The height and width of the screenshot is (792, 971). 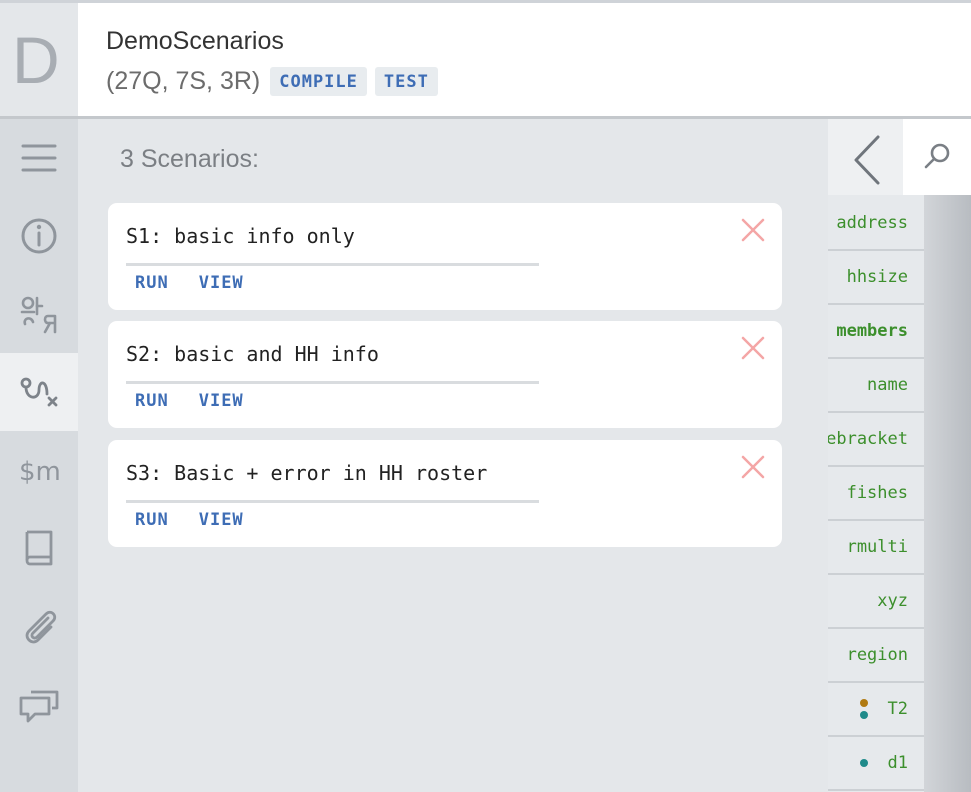 I want to click on macros-icon: $m, so click(x=40, y=472).